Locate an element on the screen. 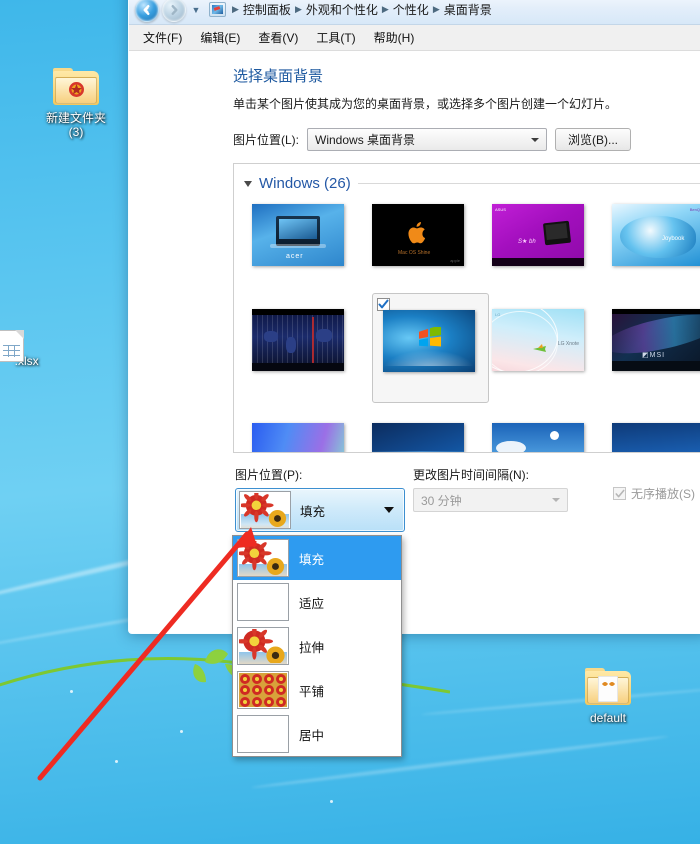 This screenshot has height=844, width=700. picture-position-select: 填充 is located at coordinates (320, 510).